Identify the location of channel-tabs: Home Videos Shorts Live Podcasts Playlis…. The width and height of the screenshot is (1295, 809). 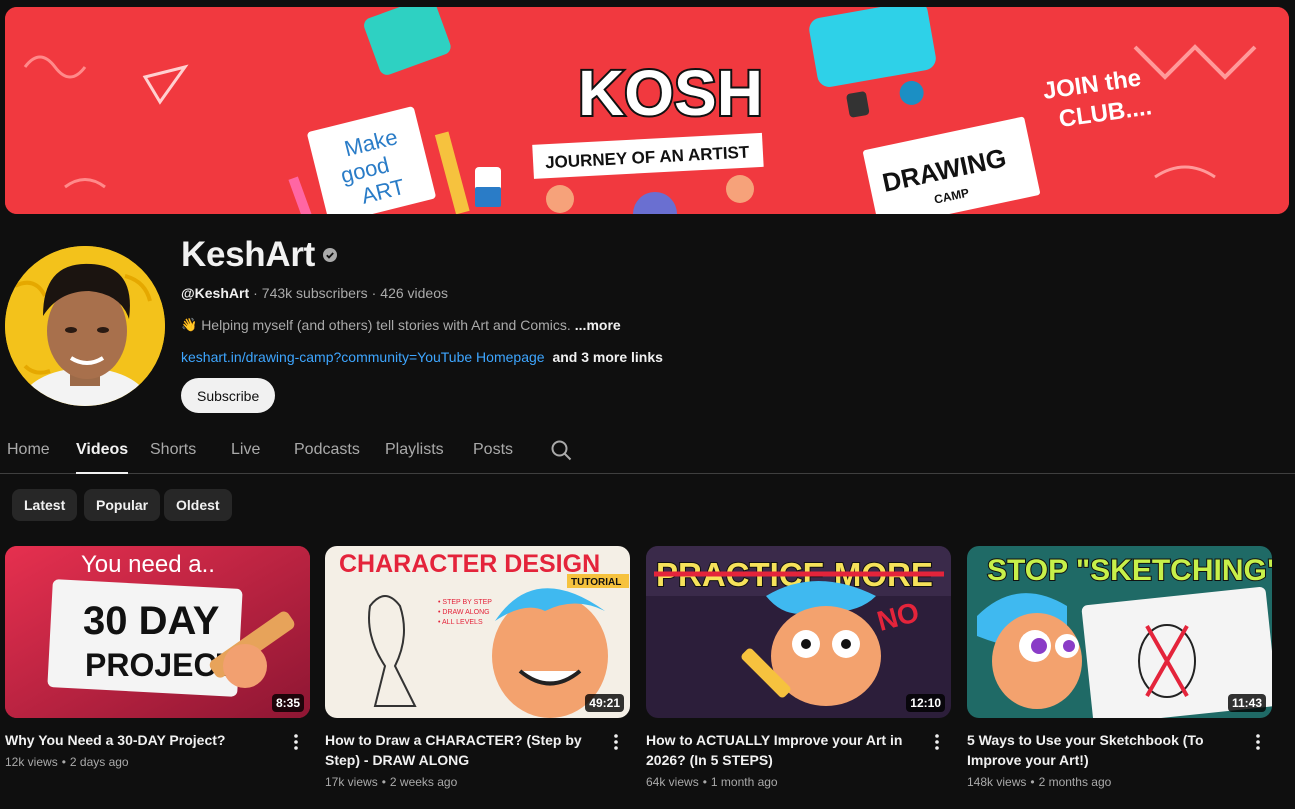
(647, 450).